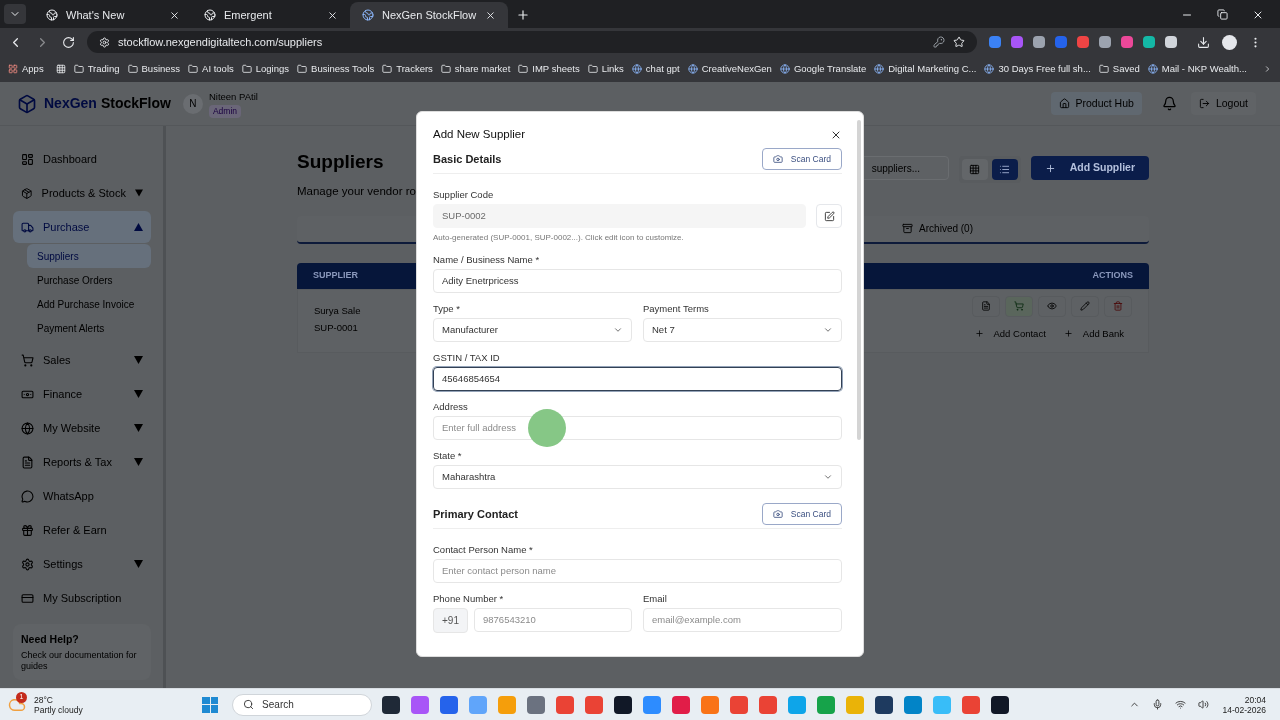  Describe the element at coordinates (859, 280) in the screenshot. I see `scrollbar-thumb` at that location.